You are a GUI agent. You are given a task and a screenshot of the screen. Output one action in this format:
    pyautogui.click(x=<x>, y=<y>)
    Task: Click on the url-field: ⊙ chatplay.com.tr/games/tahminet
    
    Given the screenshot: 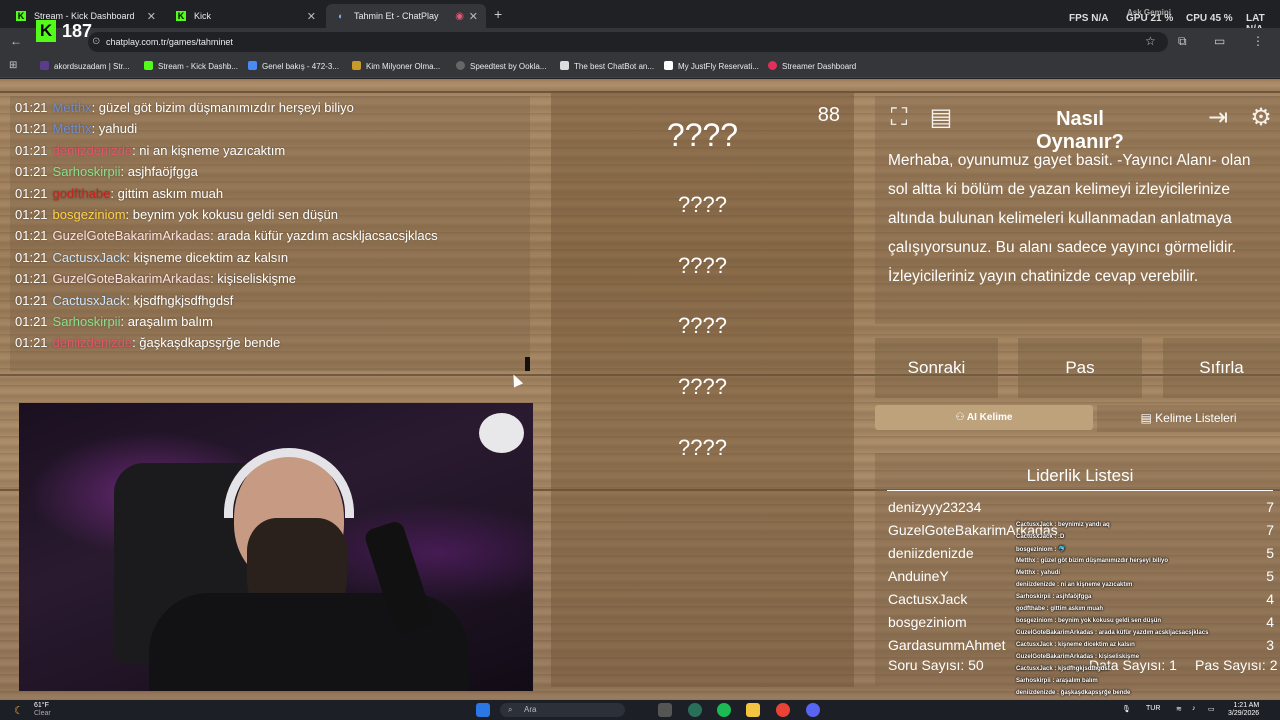 What is the action you would take?
    pyautogui.click(x=628, y=42)
    